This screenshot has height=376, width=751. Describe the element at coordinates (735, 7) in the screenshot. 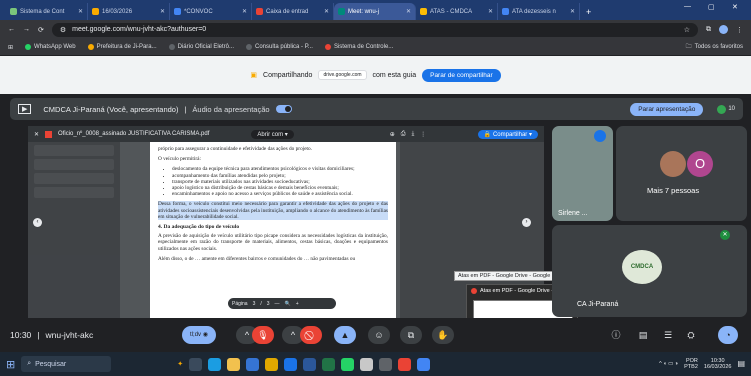

I see `close-window-icon: ✕` at that location.